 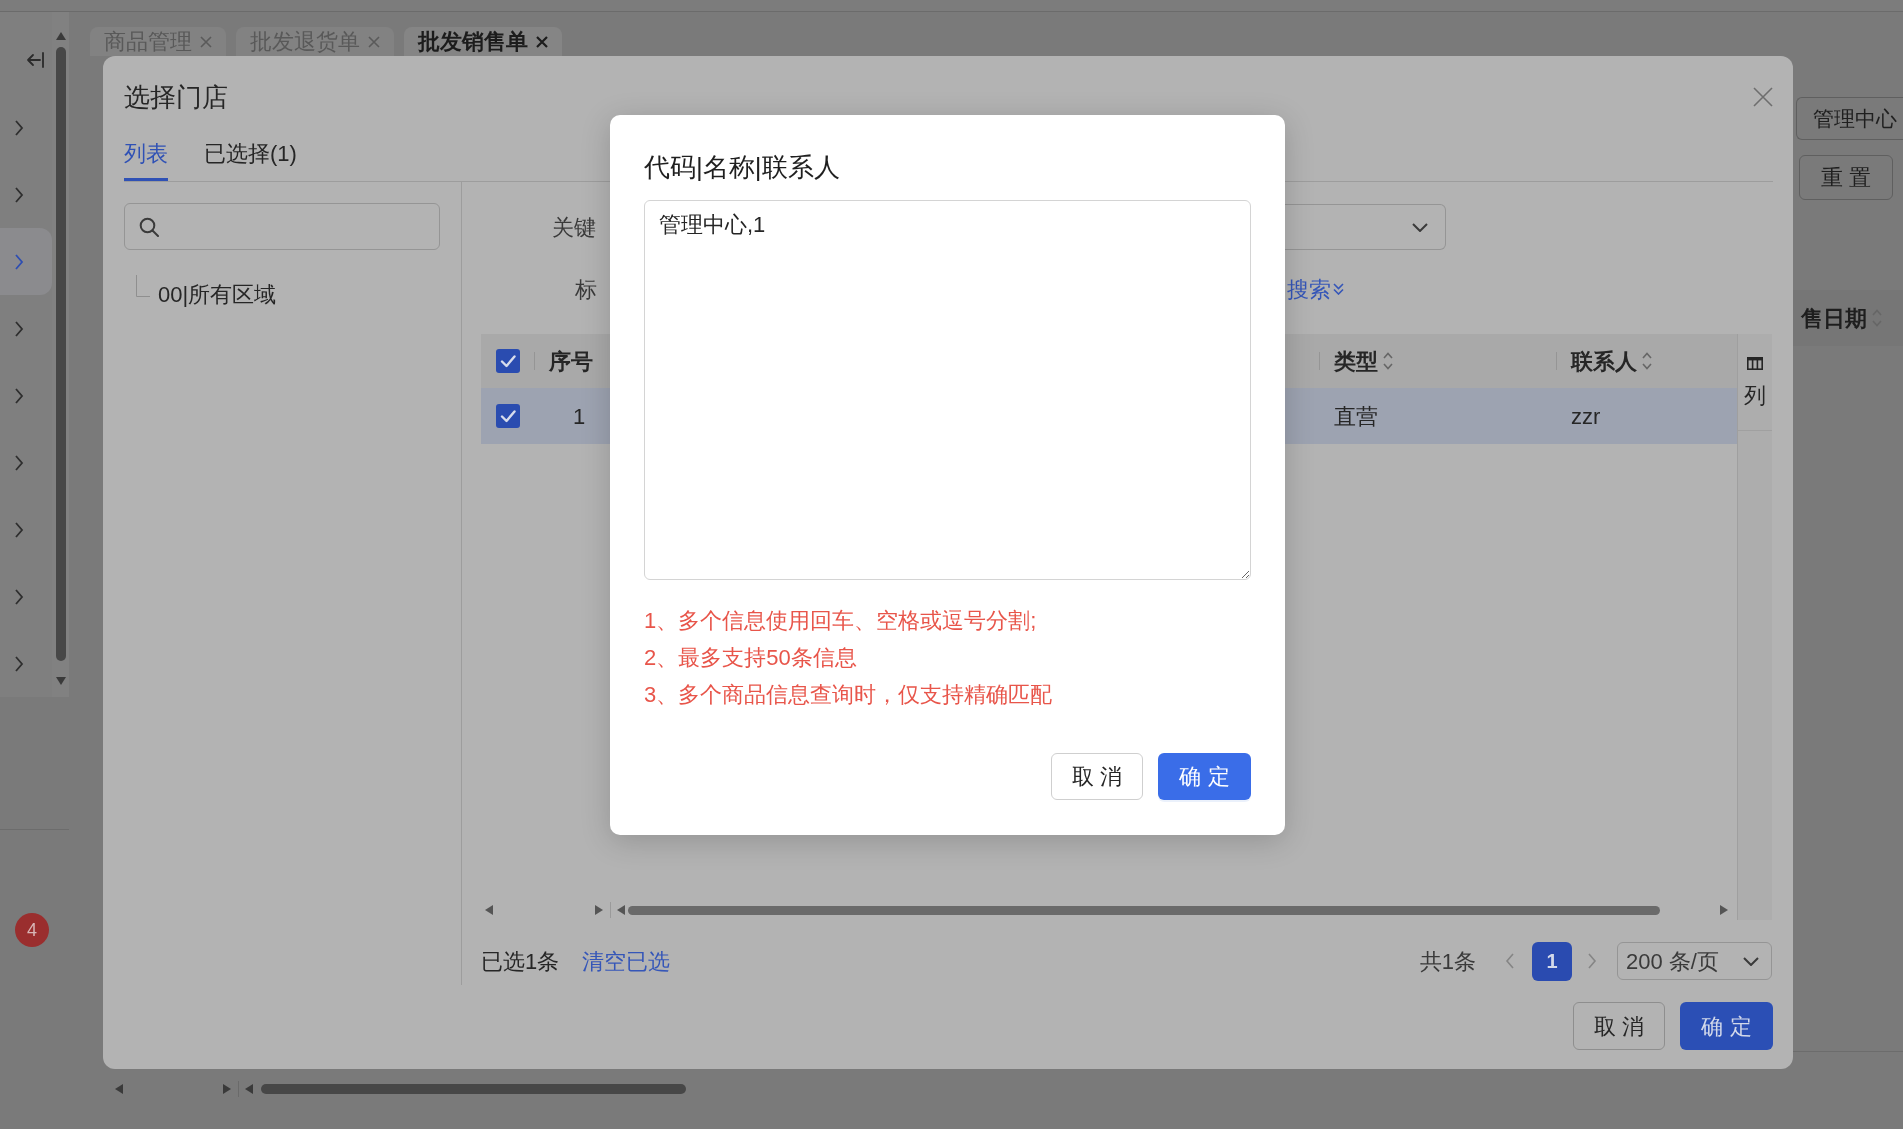 I want to click on page-size-select: 200 条/页, so click(x=1694, y=961).